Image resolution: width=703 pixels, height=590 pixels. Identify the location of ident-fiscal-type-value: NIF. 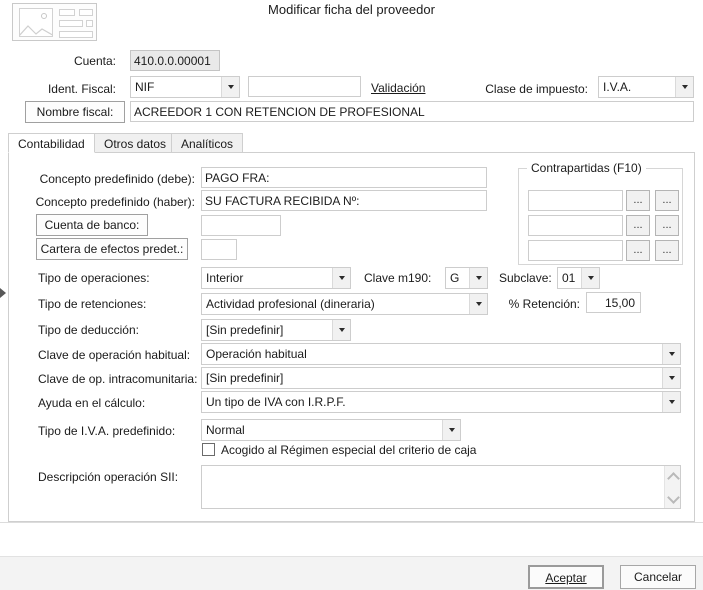
(145, 87).